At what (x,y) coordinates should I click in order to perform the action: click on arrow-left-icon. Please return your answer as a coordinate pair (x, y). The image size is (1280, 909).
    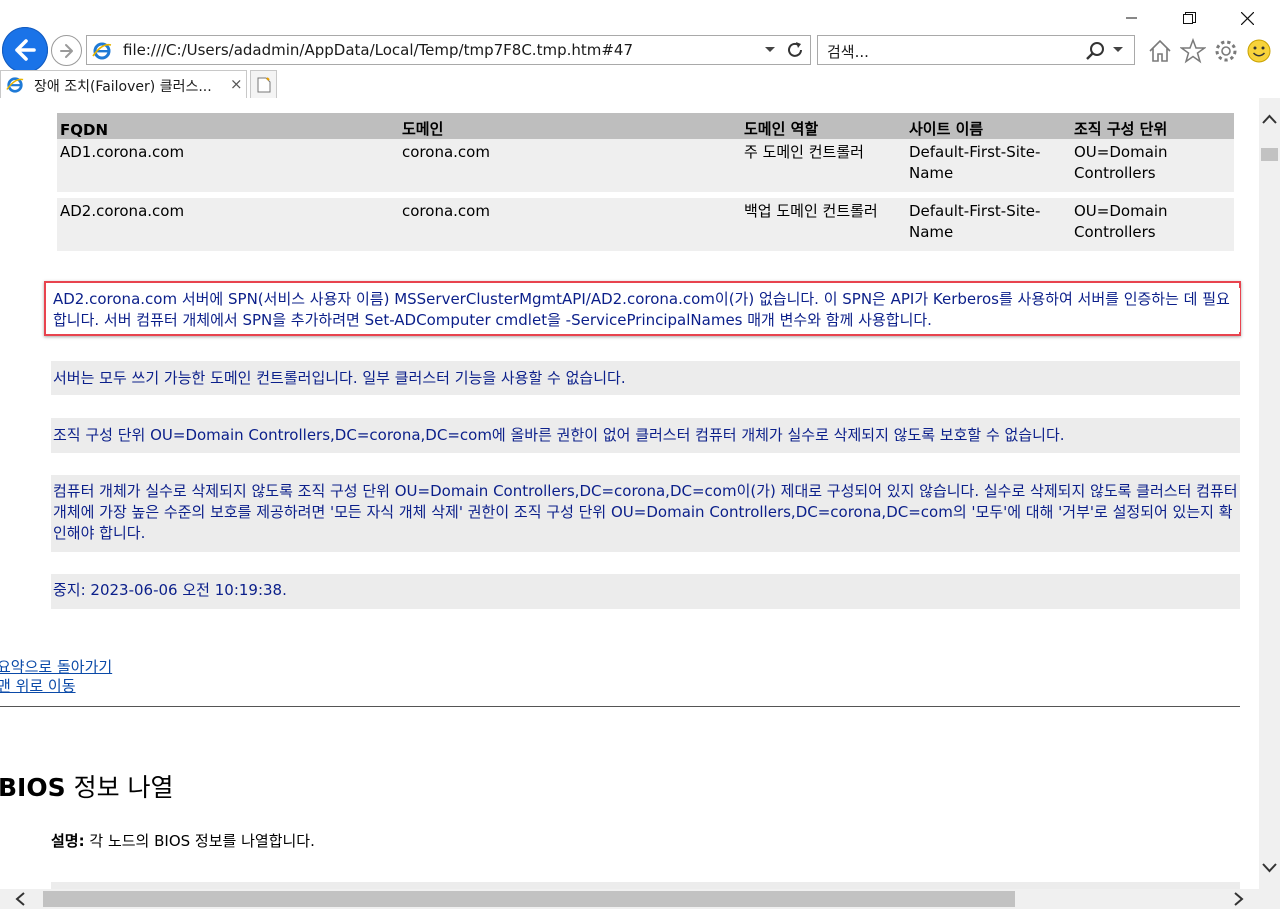
    Looking at the image, I should click on (25, 50).